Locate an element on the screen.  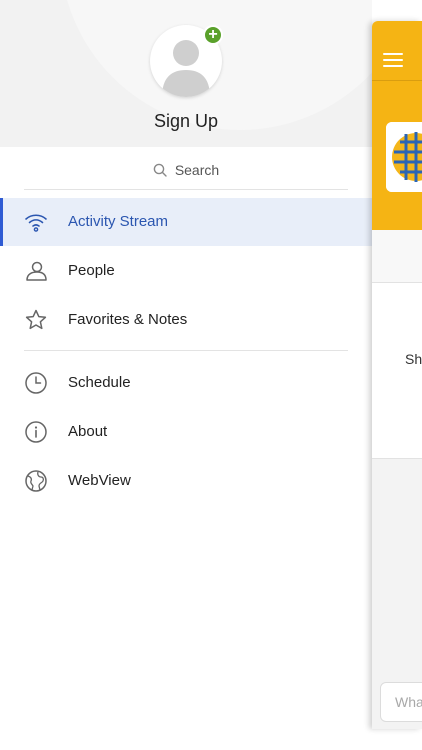
search-field: Search is located at coordinates (186, 170).